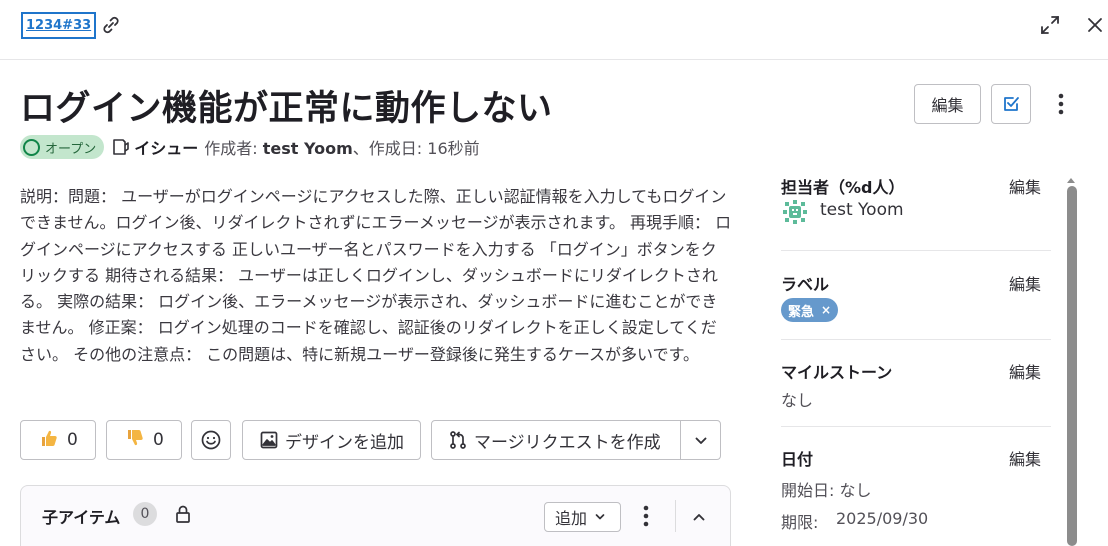  Describe the element at coordinates (458, 440) in the screenshot. I see `merge-request-icon` at that location.